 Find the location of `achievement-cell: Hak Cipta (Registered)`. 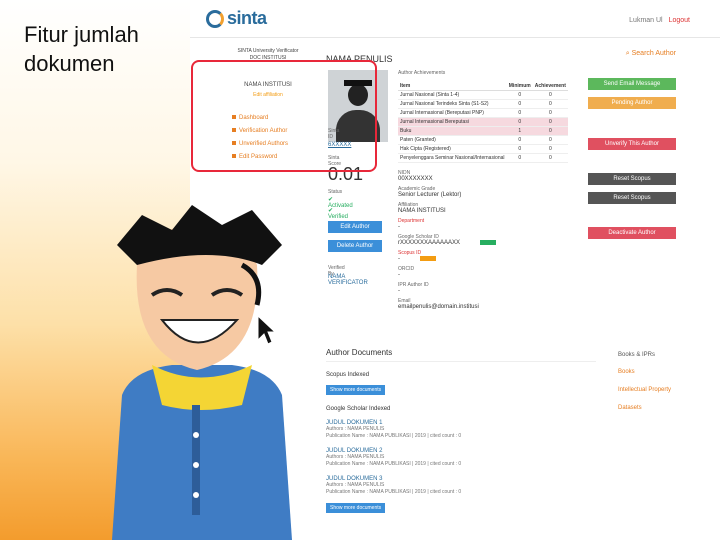

achievement-cell: Hak Cipta (Registered) is located at coordinates (452, 149).